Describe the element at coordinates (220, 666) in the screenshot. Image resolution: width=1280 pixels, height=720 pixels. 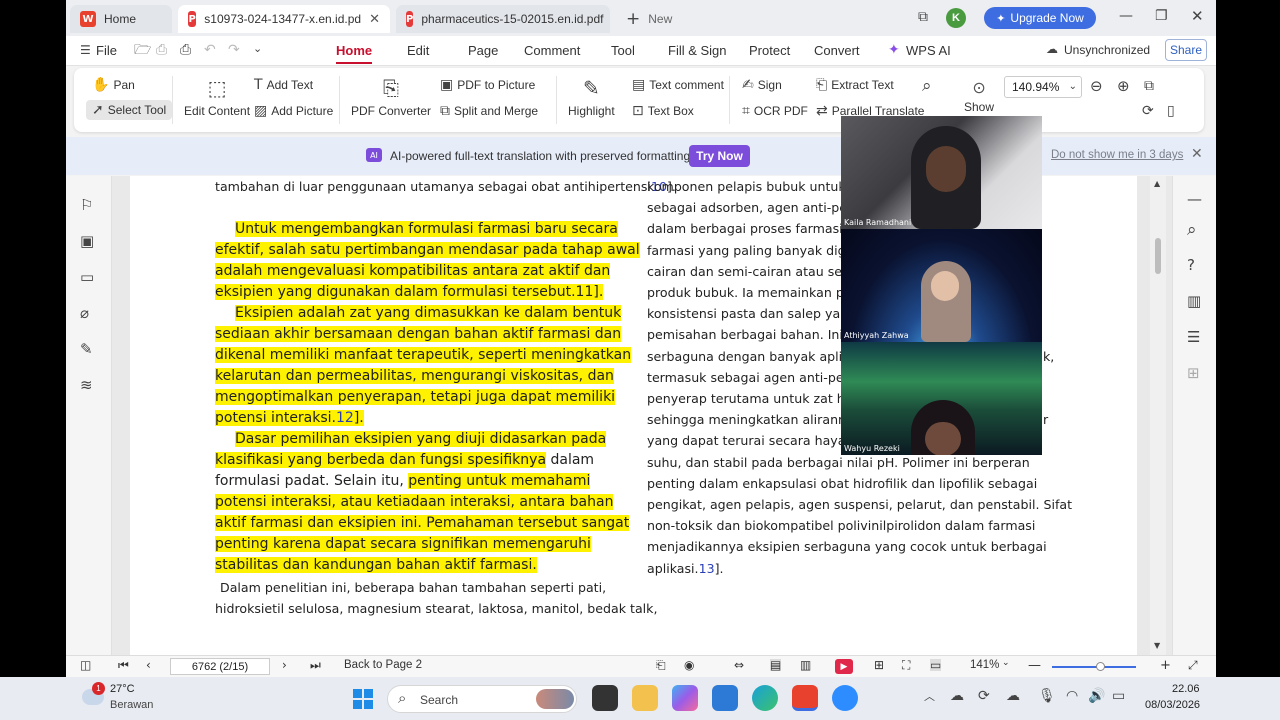
I see `page-number-input: 6762 (2/15)` at that location.